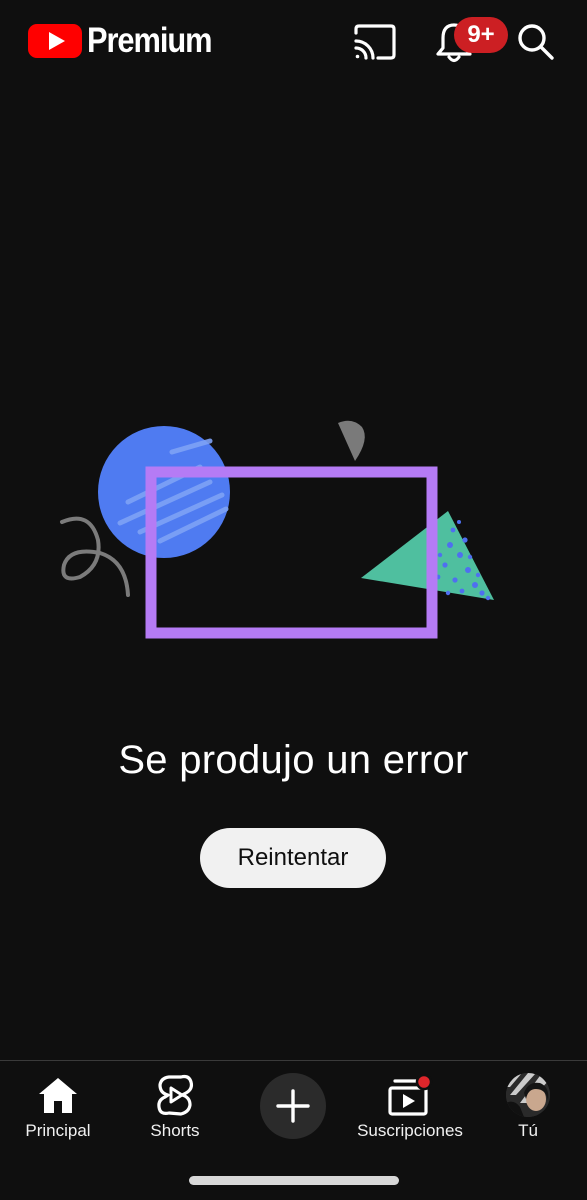 This screenshot has height=1200, width=587. Describe the element at coordinates (351, 440) in the screenshot. I see `grey-half-shape` at that location.